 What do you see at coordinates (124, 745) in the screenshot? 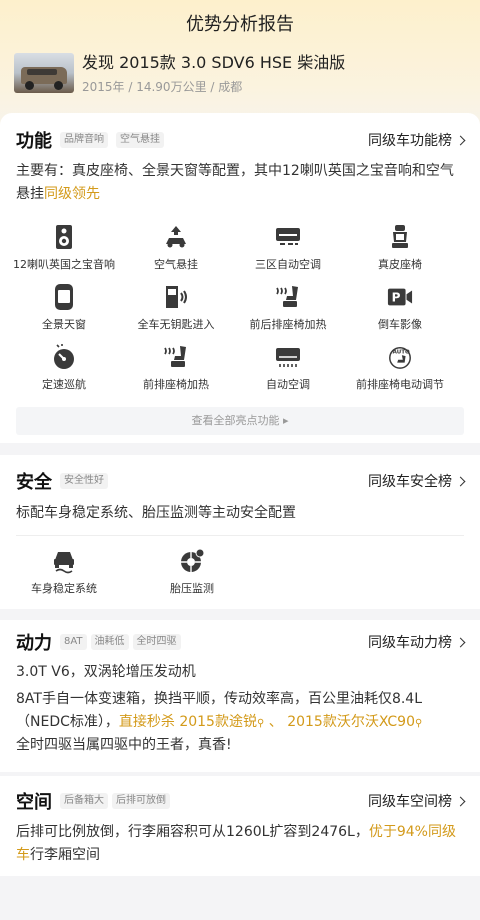
I see `power-awd-text: 全时四驱当属四驱中的王者，真香!` at bounding box center [124, 745].